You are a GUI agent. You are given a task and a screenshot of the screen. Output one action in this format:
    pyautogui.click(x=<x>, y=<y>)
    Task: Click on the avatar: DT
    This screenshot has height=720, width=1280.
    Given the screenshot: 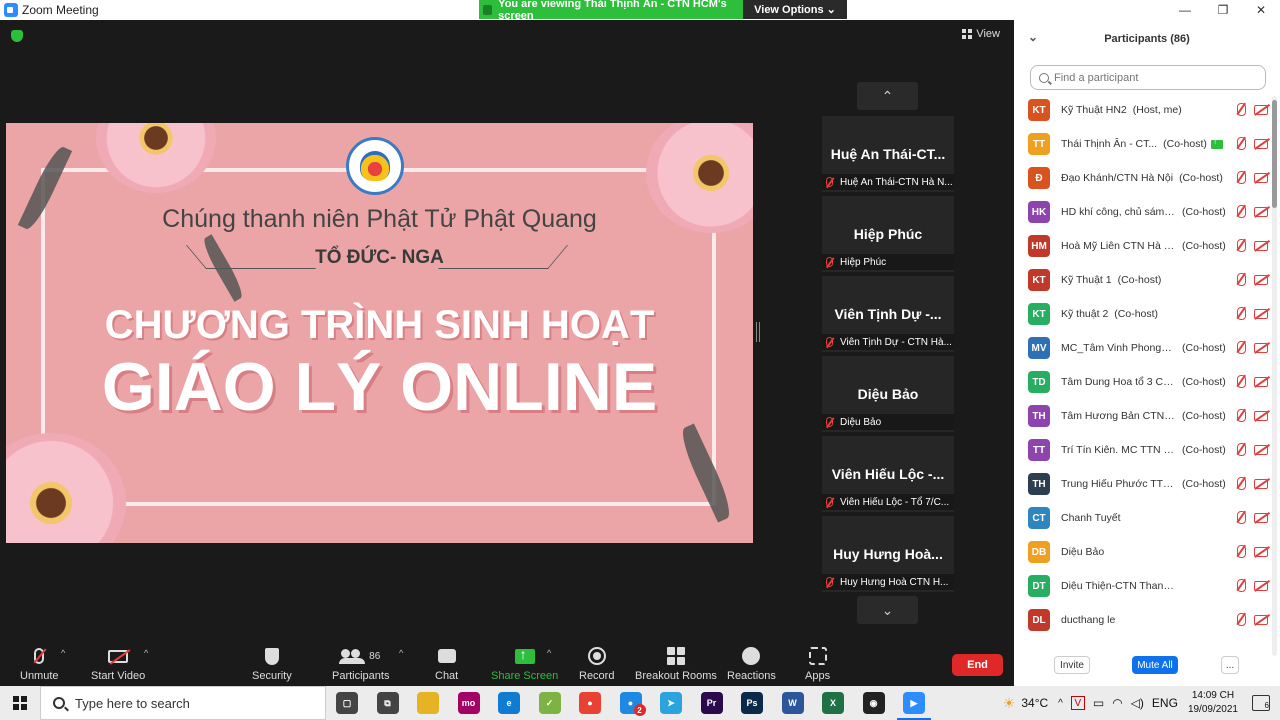 What is the action you would take?
    pyautogui.click(x=1039, y=586)
    